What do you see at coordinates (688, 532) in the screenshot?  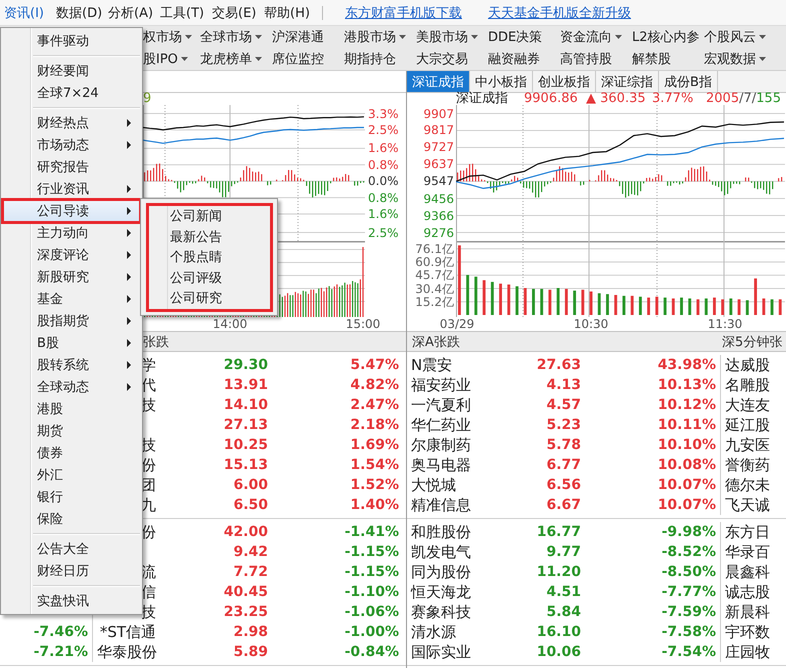 I see `table-cell-text: -9.98%` at bounding box center [688, 532].